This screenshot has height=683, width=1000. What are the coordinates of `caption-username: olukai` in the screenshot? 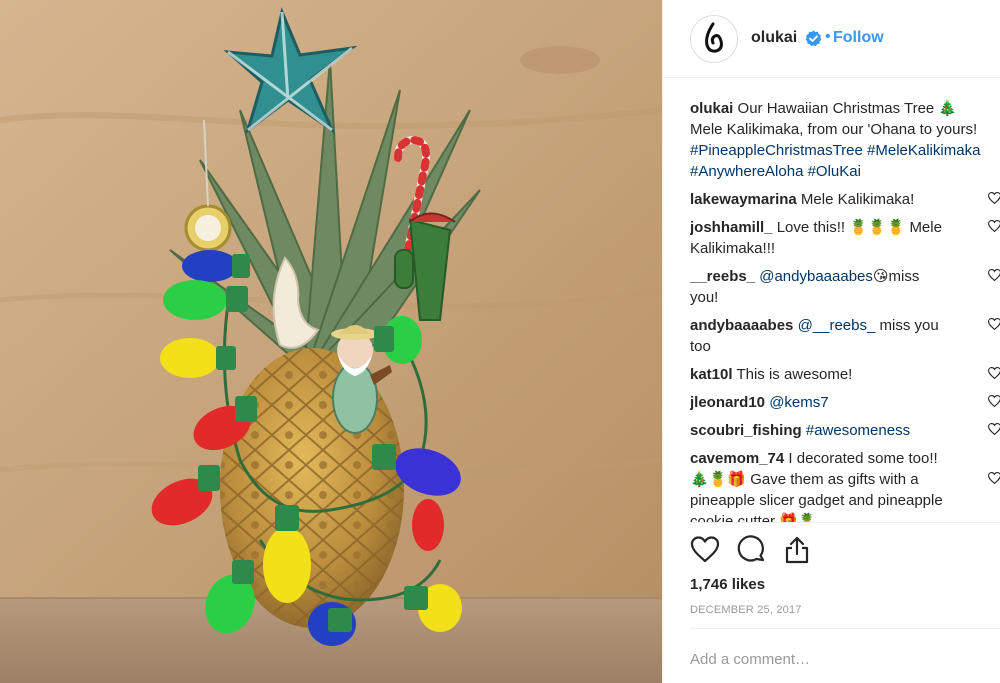 It's located at (711, 108).